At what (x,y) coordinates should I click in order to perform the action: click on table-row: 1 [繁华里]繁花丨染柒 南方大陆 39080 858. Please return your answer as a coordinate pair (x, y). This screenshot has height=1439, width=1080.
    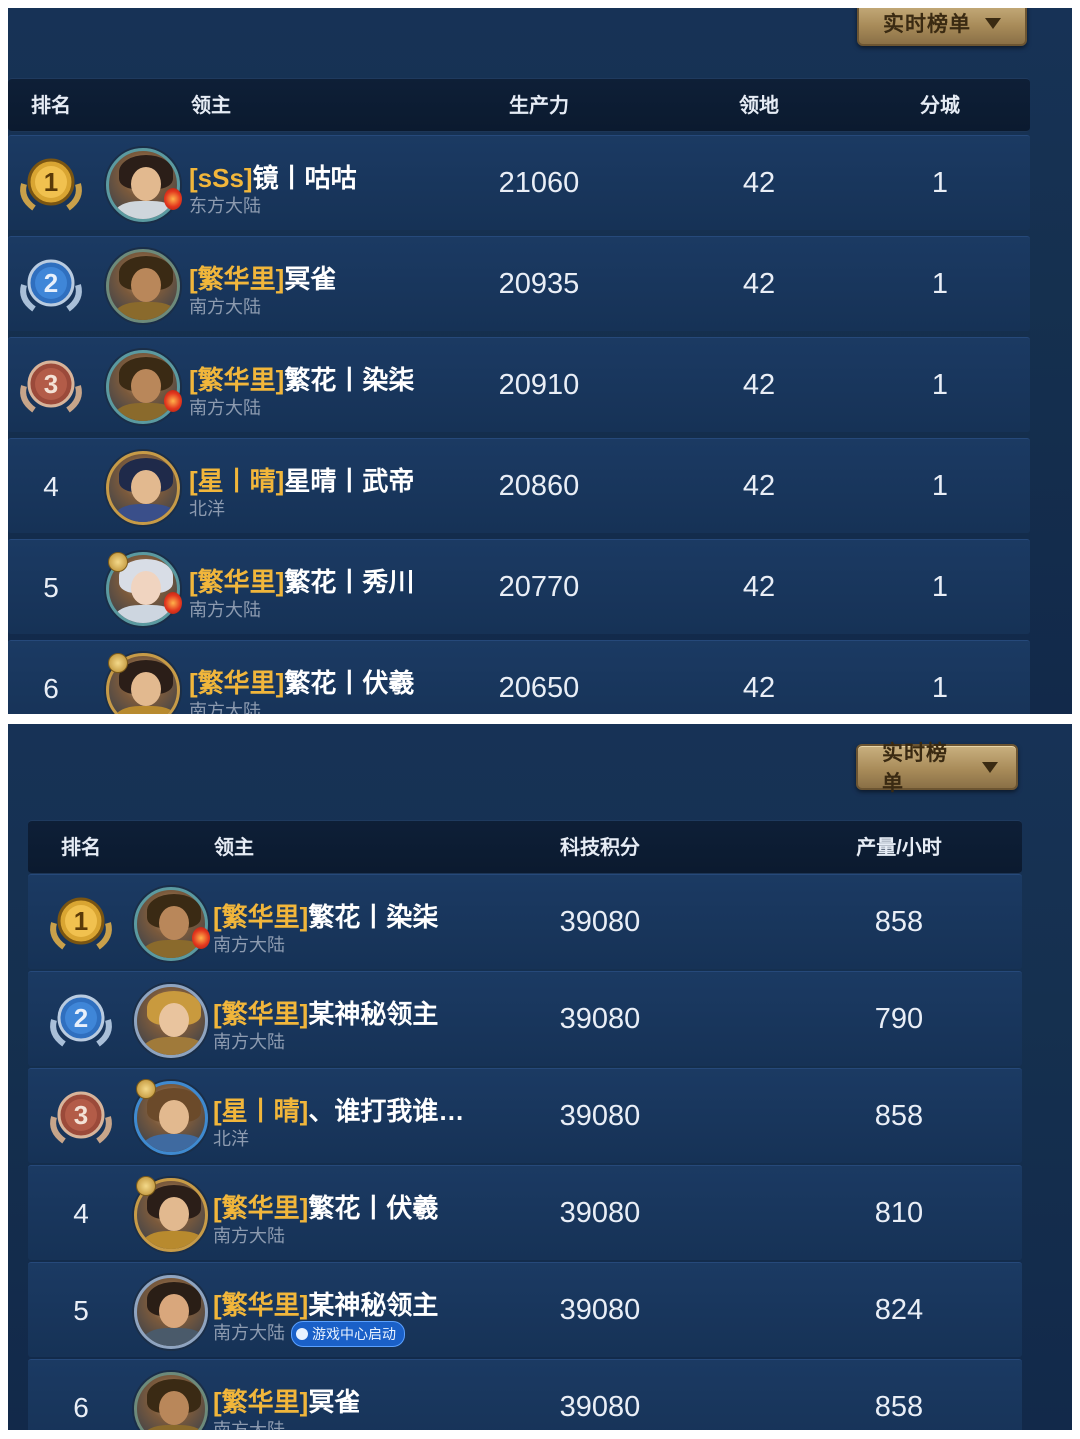
    Looking at the image, I should click on (525, 921).